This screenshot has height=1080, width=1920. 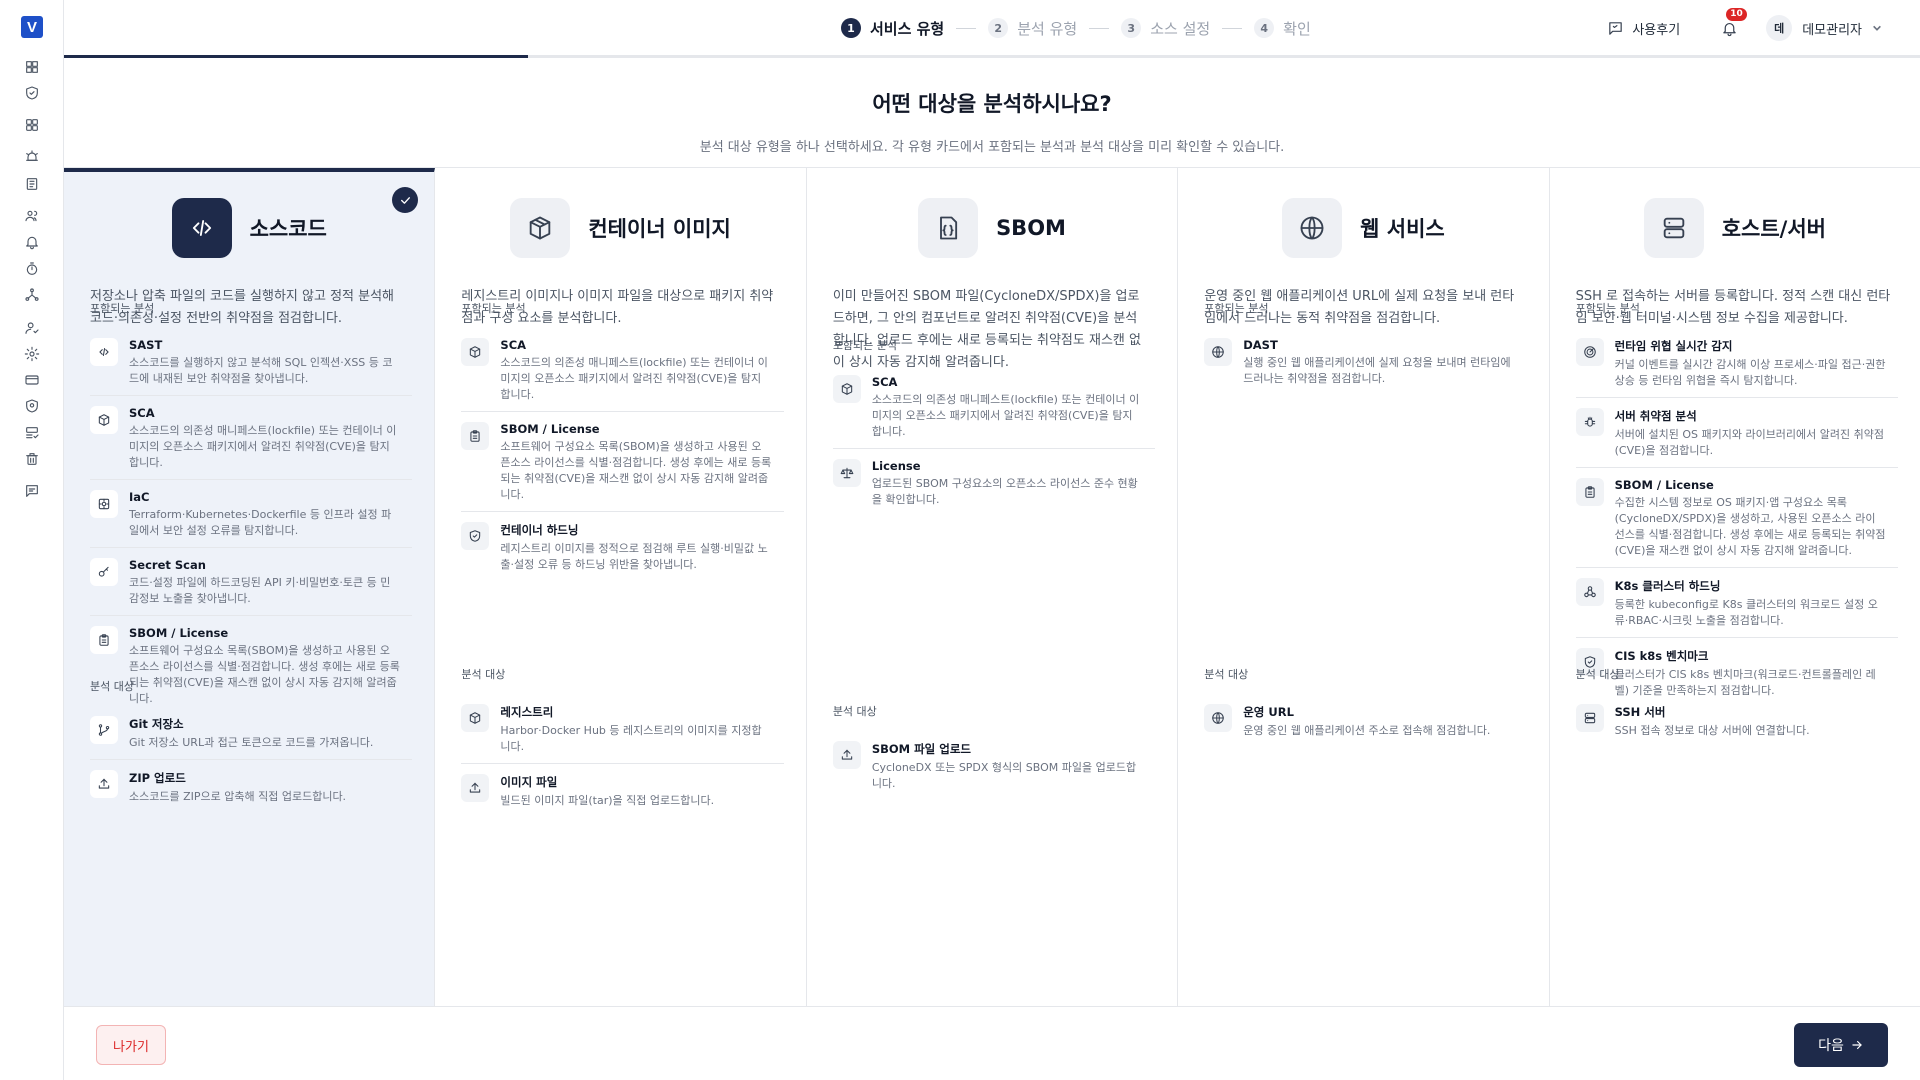 I want to click on text-line: 소스코드를 ZIP으로 압축해 직접 업로드합니다., so click(x=238, y=796).